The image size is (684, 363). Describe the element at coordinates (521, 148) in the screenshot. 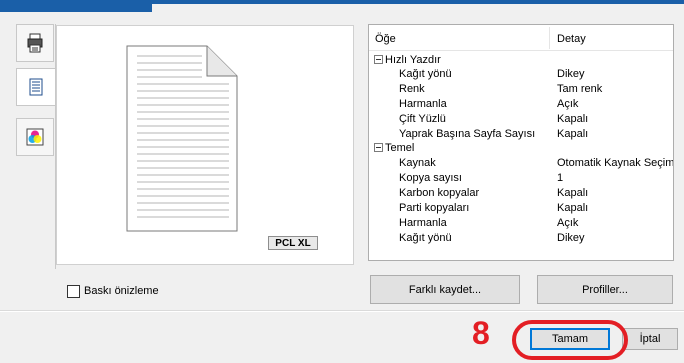

I see `group-row-basic: Temel` at that location.